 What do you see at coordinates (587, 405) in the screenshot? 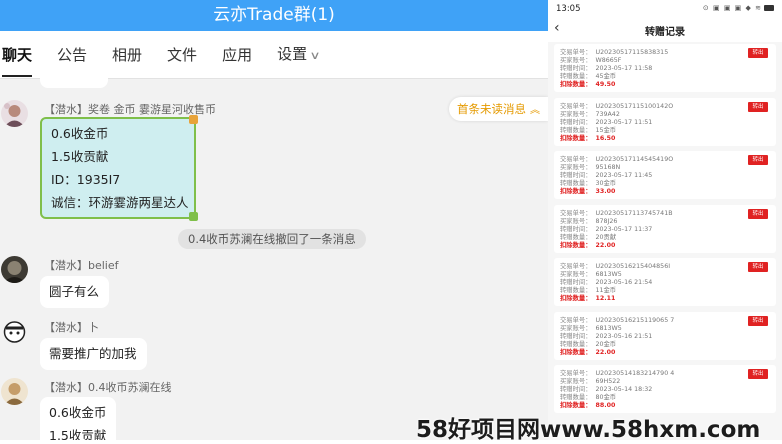
I see `record-field-deduct: 扣除数量： 88.00` at bounding box center [587, 405].